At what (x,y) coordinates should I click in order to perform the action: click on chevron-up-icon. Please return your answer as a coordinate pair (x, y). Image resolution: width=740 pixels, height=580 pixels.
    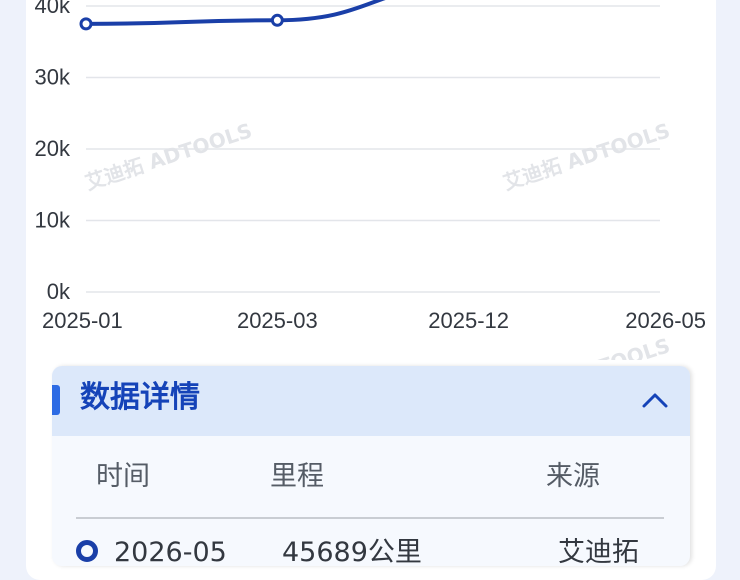
    Looking at the image, I should click on (655, 400).